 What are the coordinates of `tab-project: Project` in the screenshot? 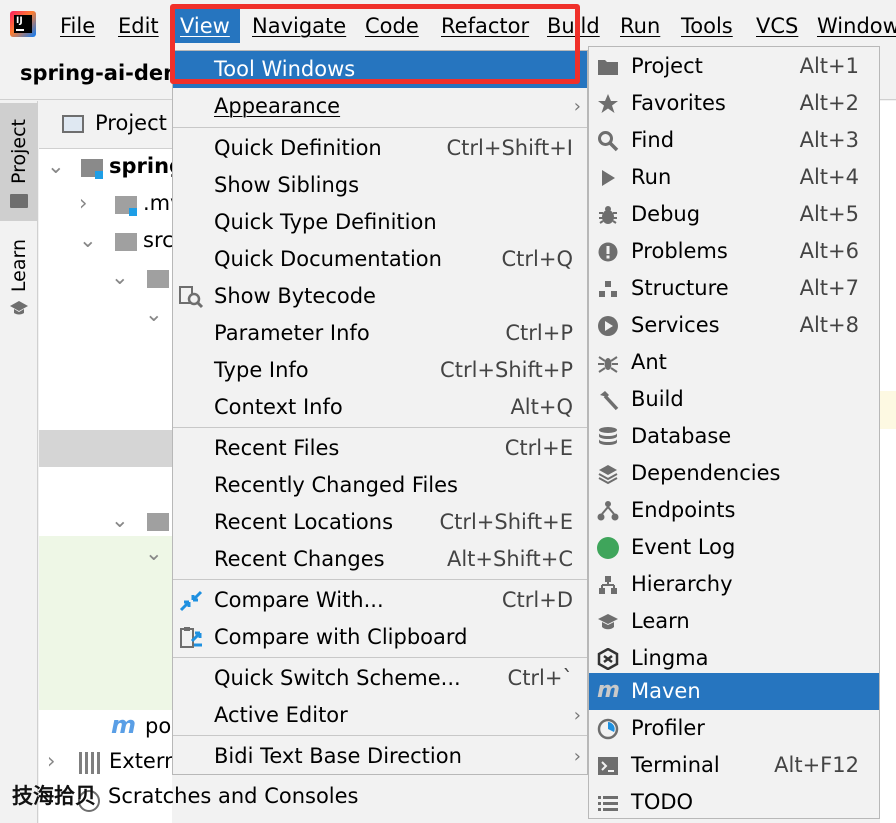 It's located at (19, 162).